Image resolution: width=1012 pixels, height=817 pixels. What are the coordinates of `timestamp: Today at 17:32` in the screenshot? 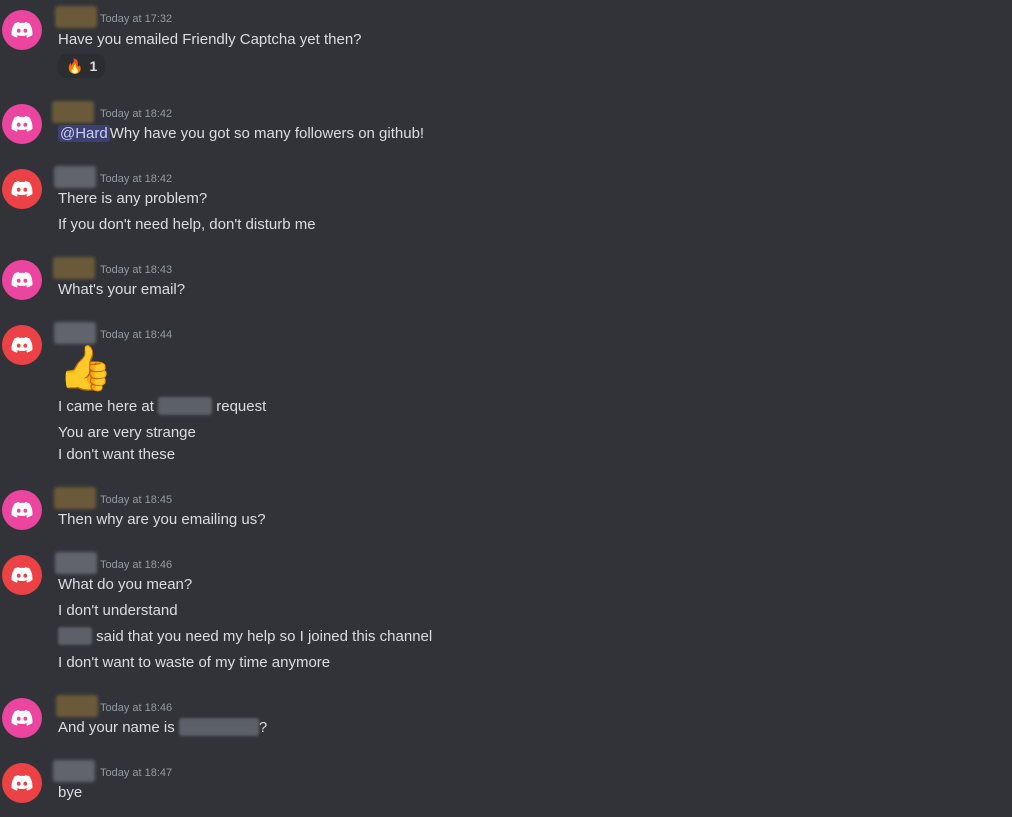 It's located at (136, 19).